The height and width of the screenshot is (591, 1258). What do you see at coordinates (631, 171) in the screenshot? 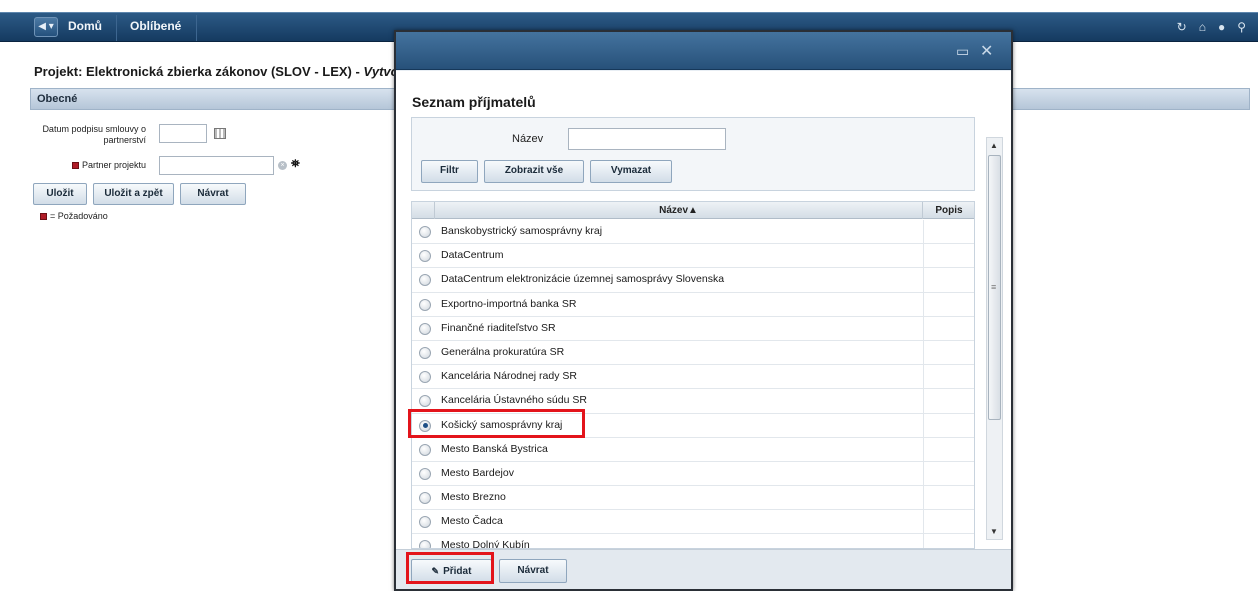
I see `clear-button: Vymazat` at bounding box center [631, 171].